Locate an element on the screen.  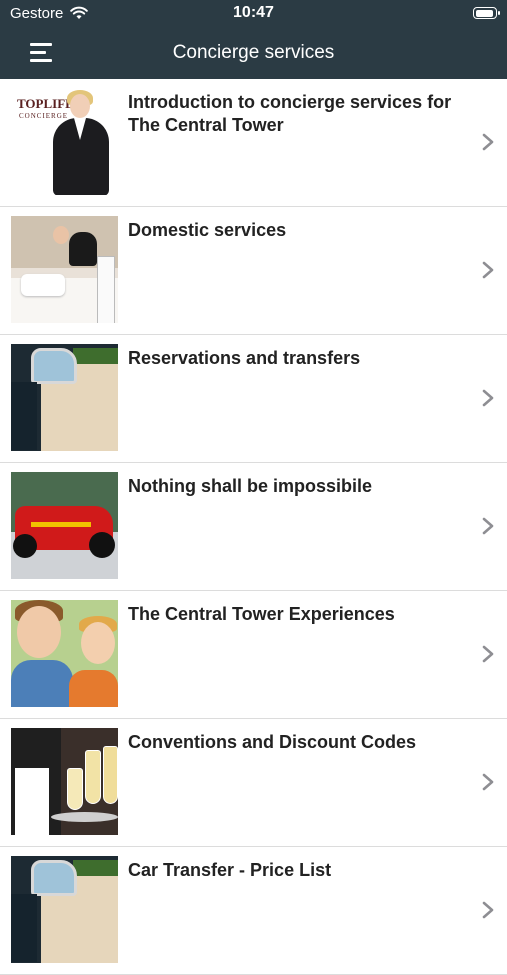
list-item: The Central Tower Experiences is located at coordinates (253, 655).